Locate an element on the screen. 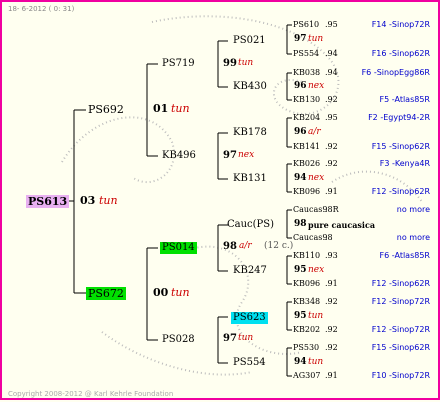  gen5-destination-link: F10 -Sinop72R is located at coordinates (401, 376).